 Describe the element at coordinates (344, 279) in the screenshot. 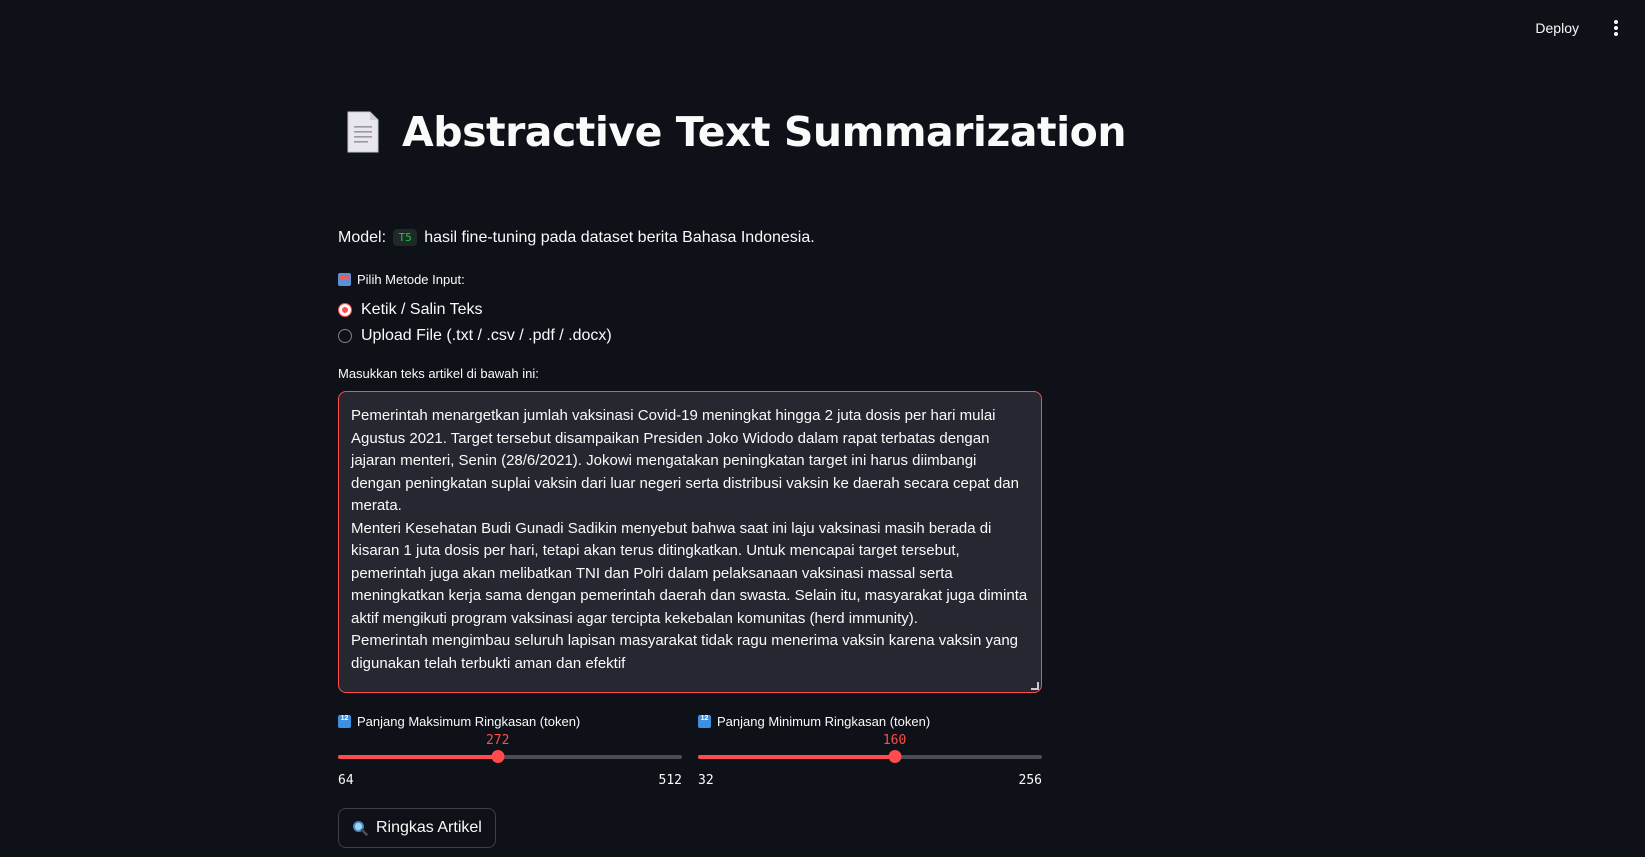

I see `inbox-tray-icon` at that location.